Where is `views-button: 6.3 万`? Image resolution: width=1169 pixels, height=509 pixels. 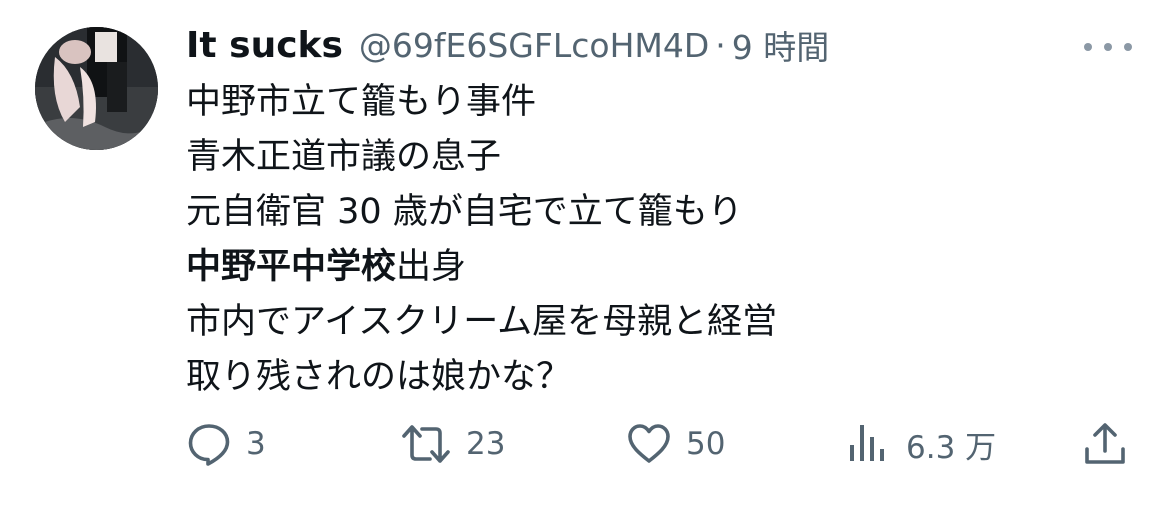 views-button: 6.3 万 is located at coordinates (921, 444).